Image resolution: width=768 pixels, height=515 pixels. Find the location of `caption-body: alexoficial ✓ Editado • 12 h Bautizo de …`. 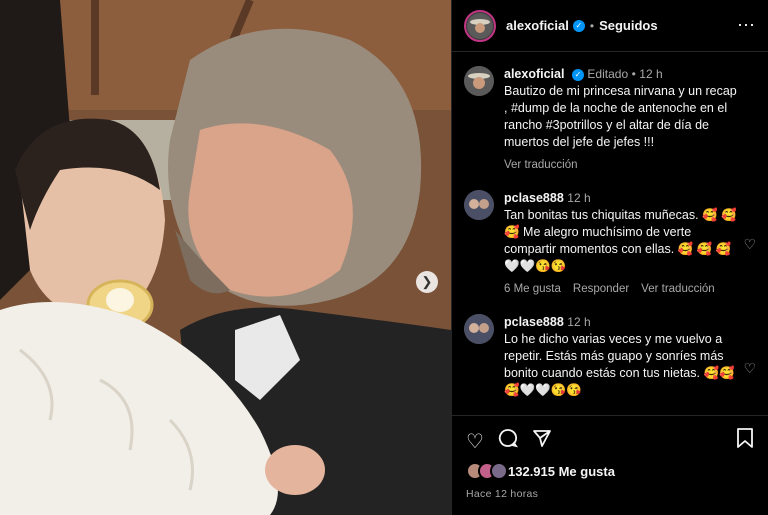

caption-body: alexoficial ✓ Editado • 12 h Bautizo de … is located at coordinates (621, 120).